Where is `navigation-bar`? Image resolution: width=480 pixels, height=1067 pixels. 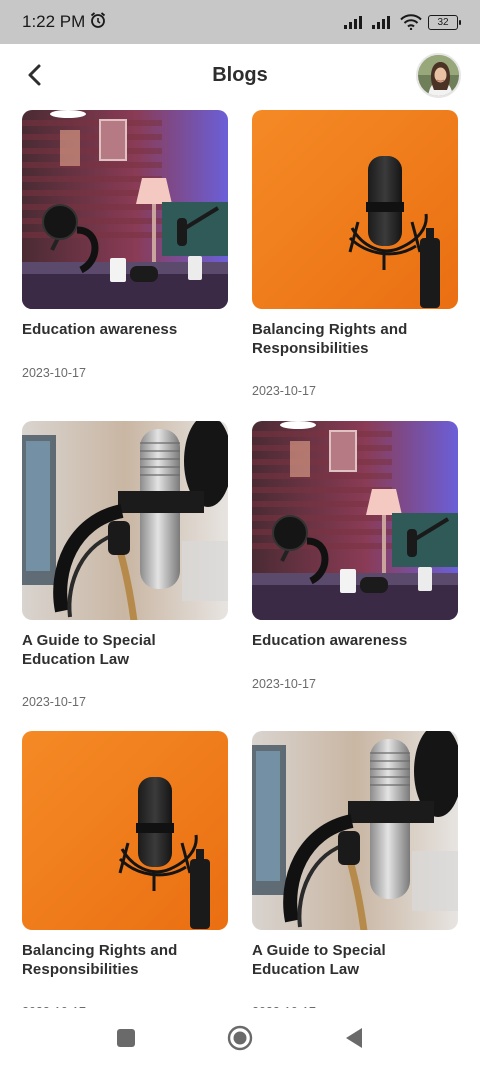
navigation-bar is located at coordinates (240, 1037).